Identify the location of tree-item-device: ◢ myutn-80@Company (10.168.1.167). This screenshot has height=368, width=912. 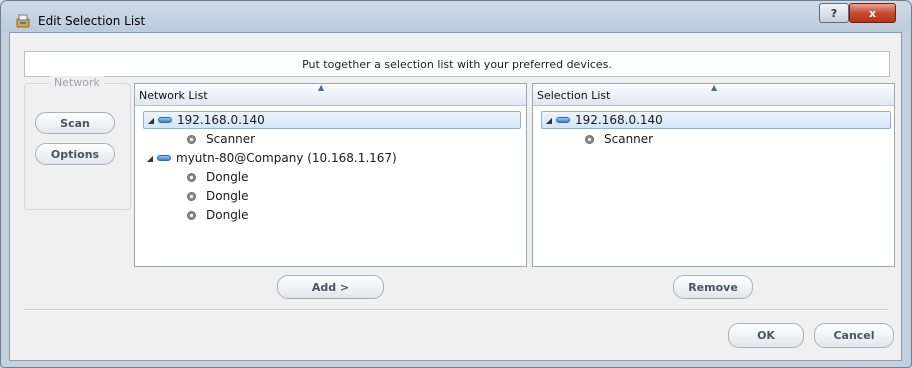
(270, 158).